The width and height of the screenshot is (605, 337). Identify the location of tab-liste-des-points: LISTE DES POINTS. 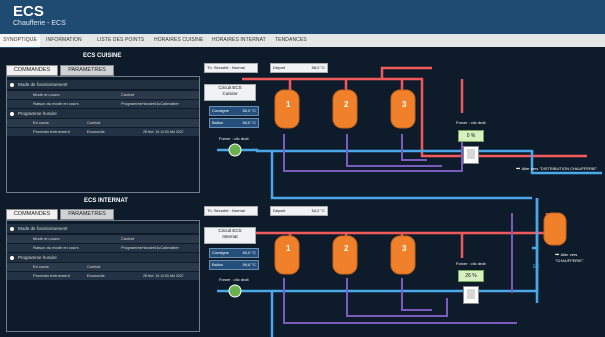
(120, 40).